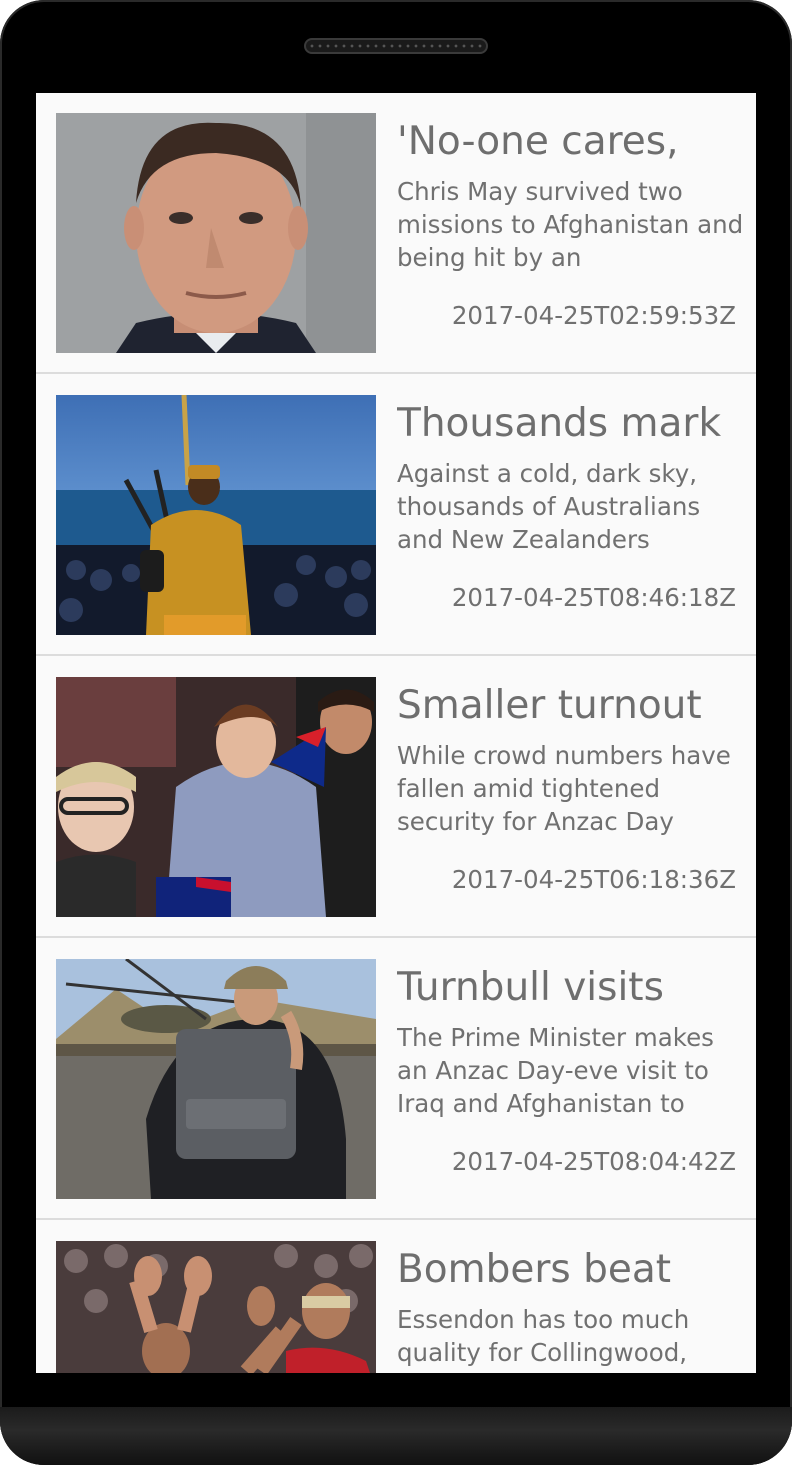 This screenshot has height=1465, width=792. I want to click on article-title: Smaller turnout, so click(549, 705).